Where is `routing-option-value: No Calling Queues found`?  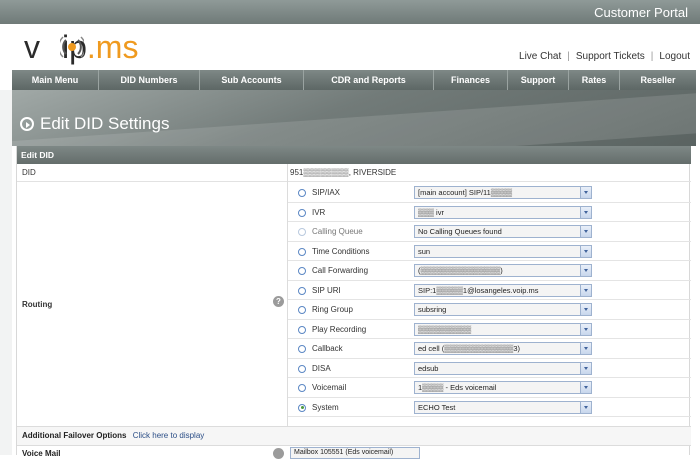 routing-option-value: No Calling Queues found is located at coordinates (460, 231).